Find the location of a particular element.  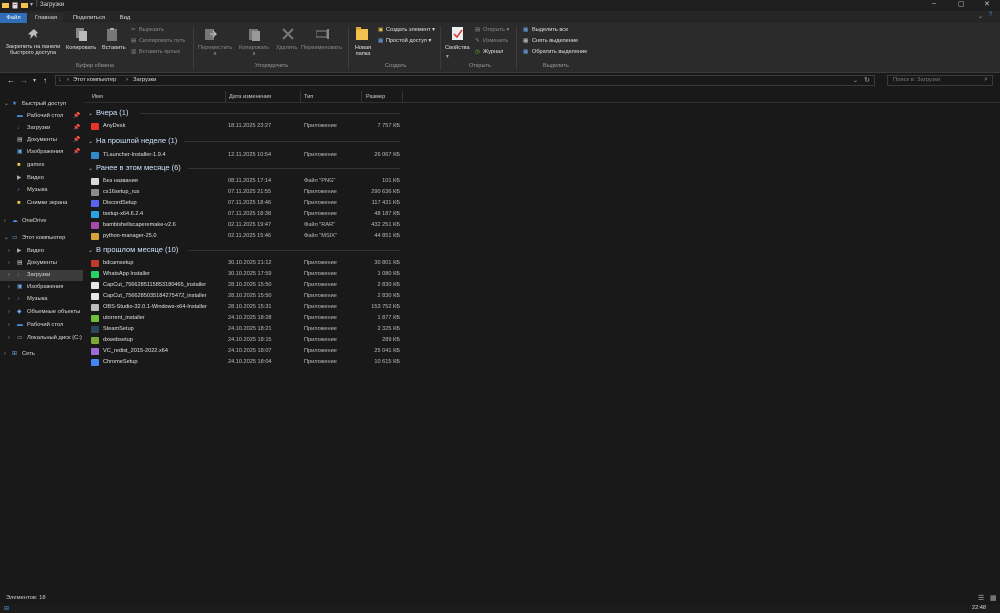

invert-selection-button: Обратить выделение is located at coordinates (559, 52).